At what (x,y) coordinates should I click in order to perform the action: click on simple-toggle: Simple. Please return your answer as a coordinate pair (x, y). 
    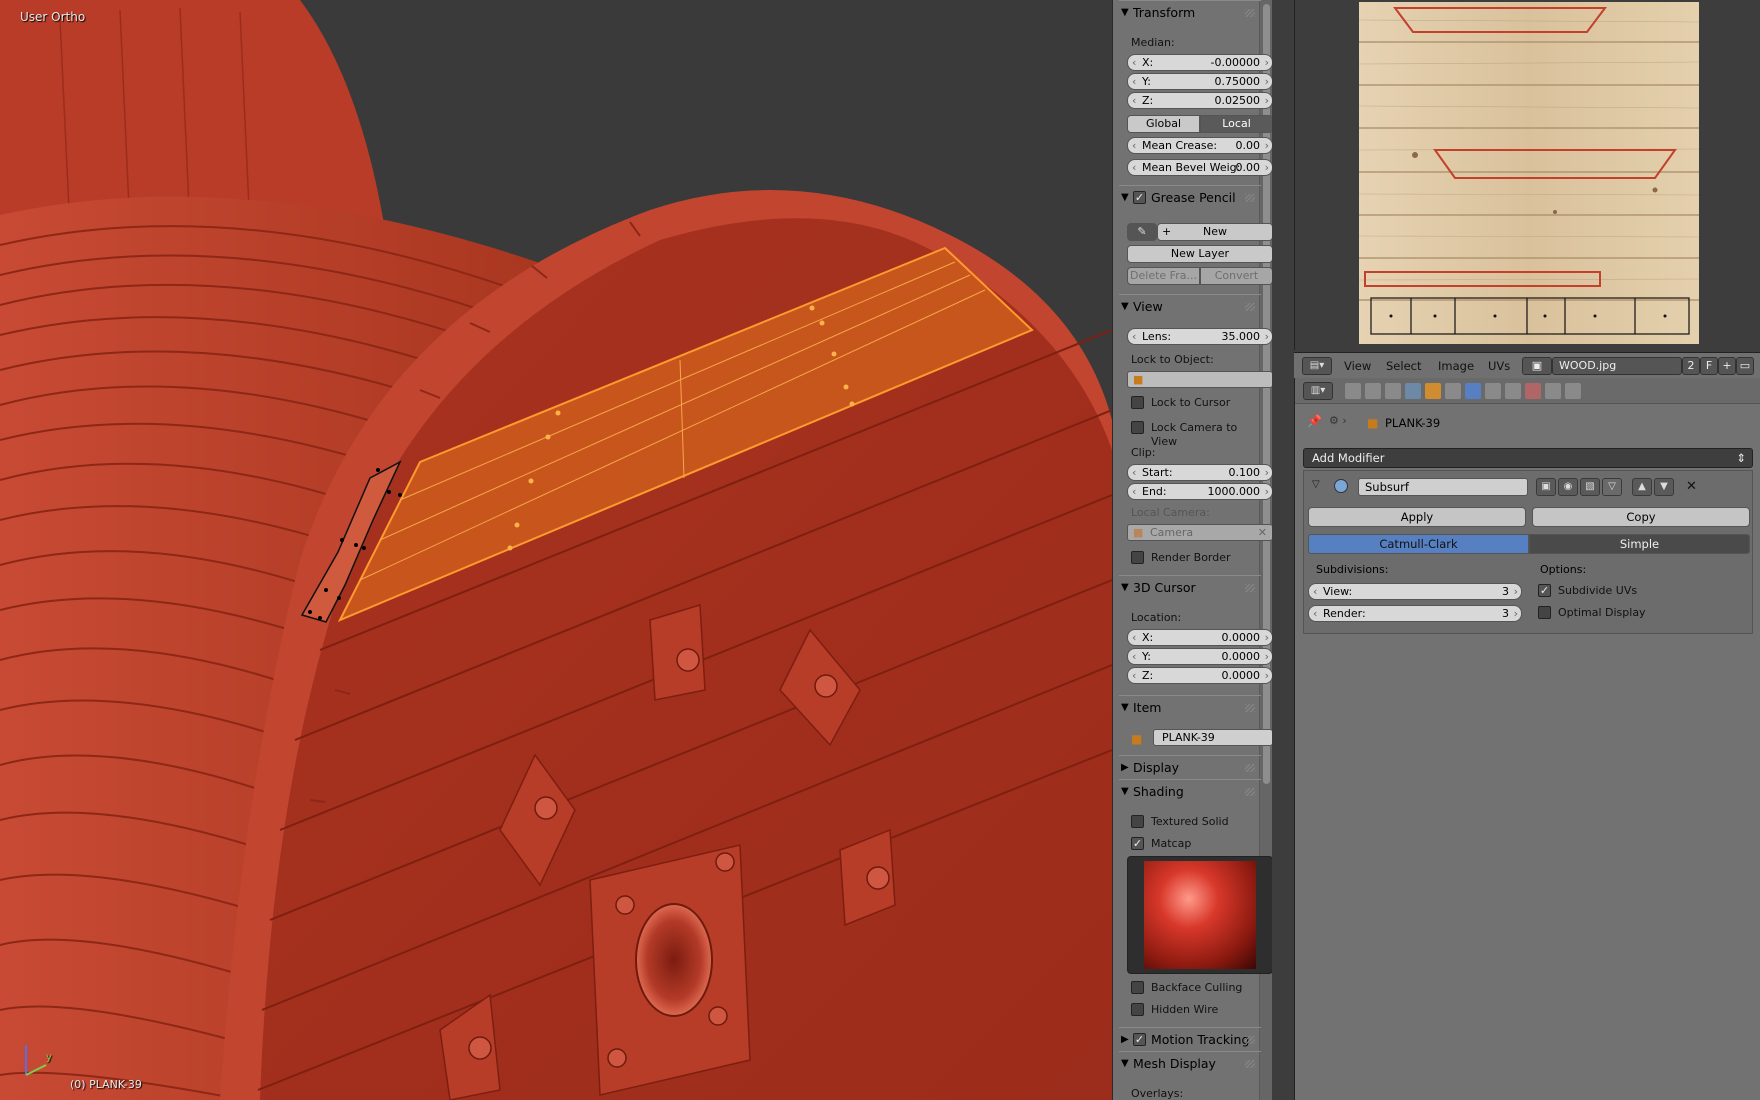
    Looking at the image, I should click on (1639, 544).